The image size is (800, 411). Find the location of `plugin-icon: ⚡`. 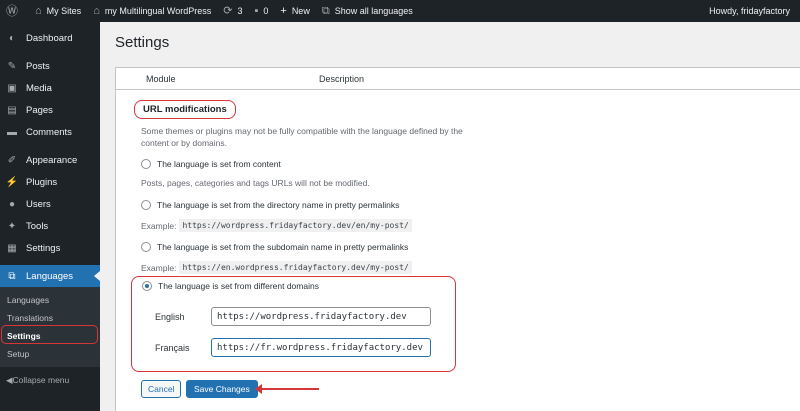

plugin-icon: ⚡ is located at coordinates (12, 182).